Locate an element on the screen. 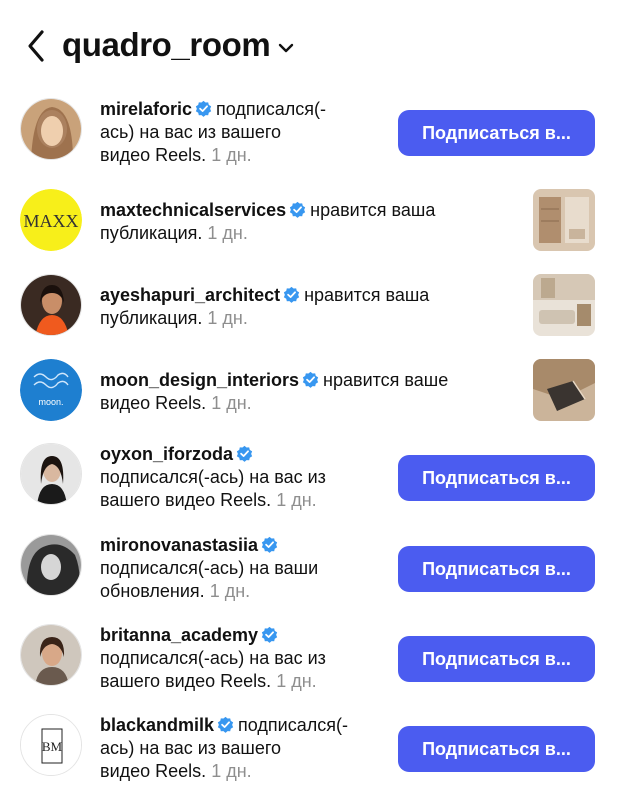  username: britanna_academy is located at coordinates (179, 635).